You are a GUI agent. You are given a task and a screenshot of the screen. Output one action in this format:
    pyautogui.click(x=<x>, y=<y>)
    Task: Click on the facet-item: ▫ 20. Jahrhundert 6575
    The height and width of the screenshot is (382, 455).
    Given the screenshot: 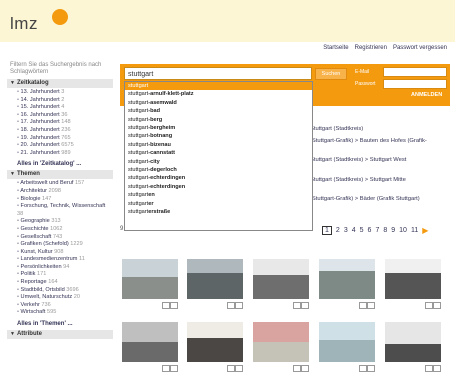 What is the action you would take?
    pyautogui.click(x=65, y=146)
    